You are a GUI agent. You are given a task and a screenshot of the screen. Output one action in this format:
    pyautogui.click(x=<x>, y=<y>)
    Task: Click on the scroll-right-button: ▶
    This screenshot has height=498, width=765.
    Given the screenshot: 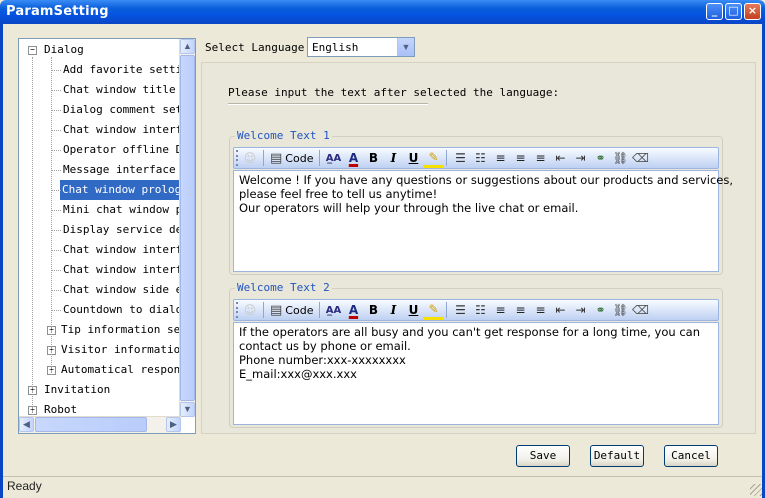 What is the action you would take?
    pyautogui.click(x=173, y=424)
    